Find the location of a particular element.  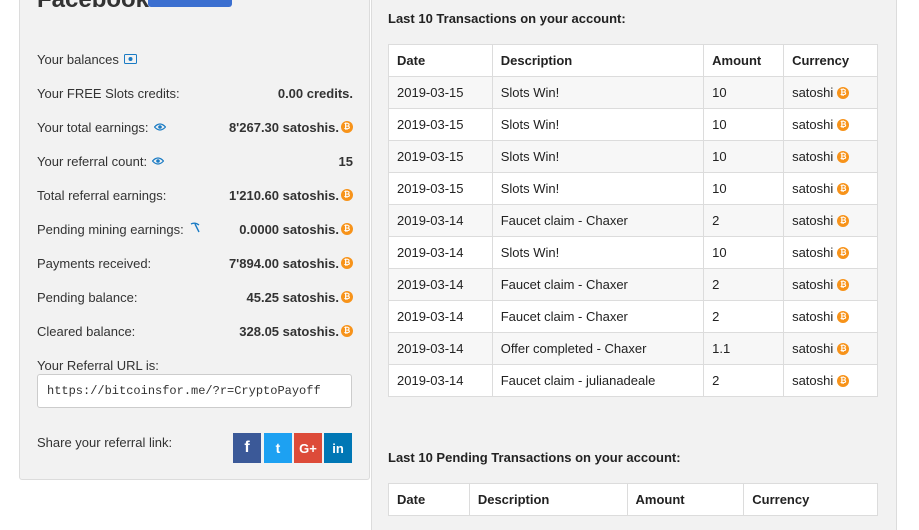

total-earnings-value: 8'267.30 satoshis. is located at coordinates (283, 127).